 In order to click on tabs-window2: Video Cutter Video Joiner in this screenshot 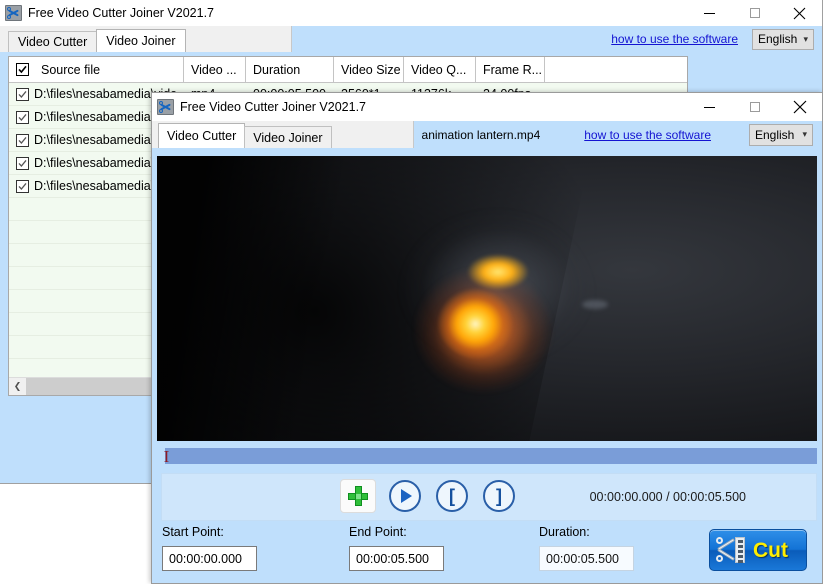, I will do `click(283, 134)`.